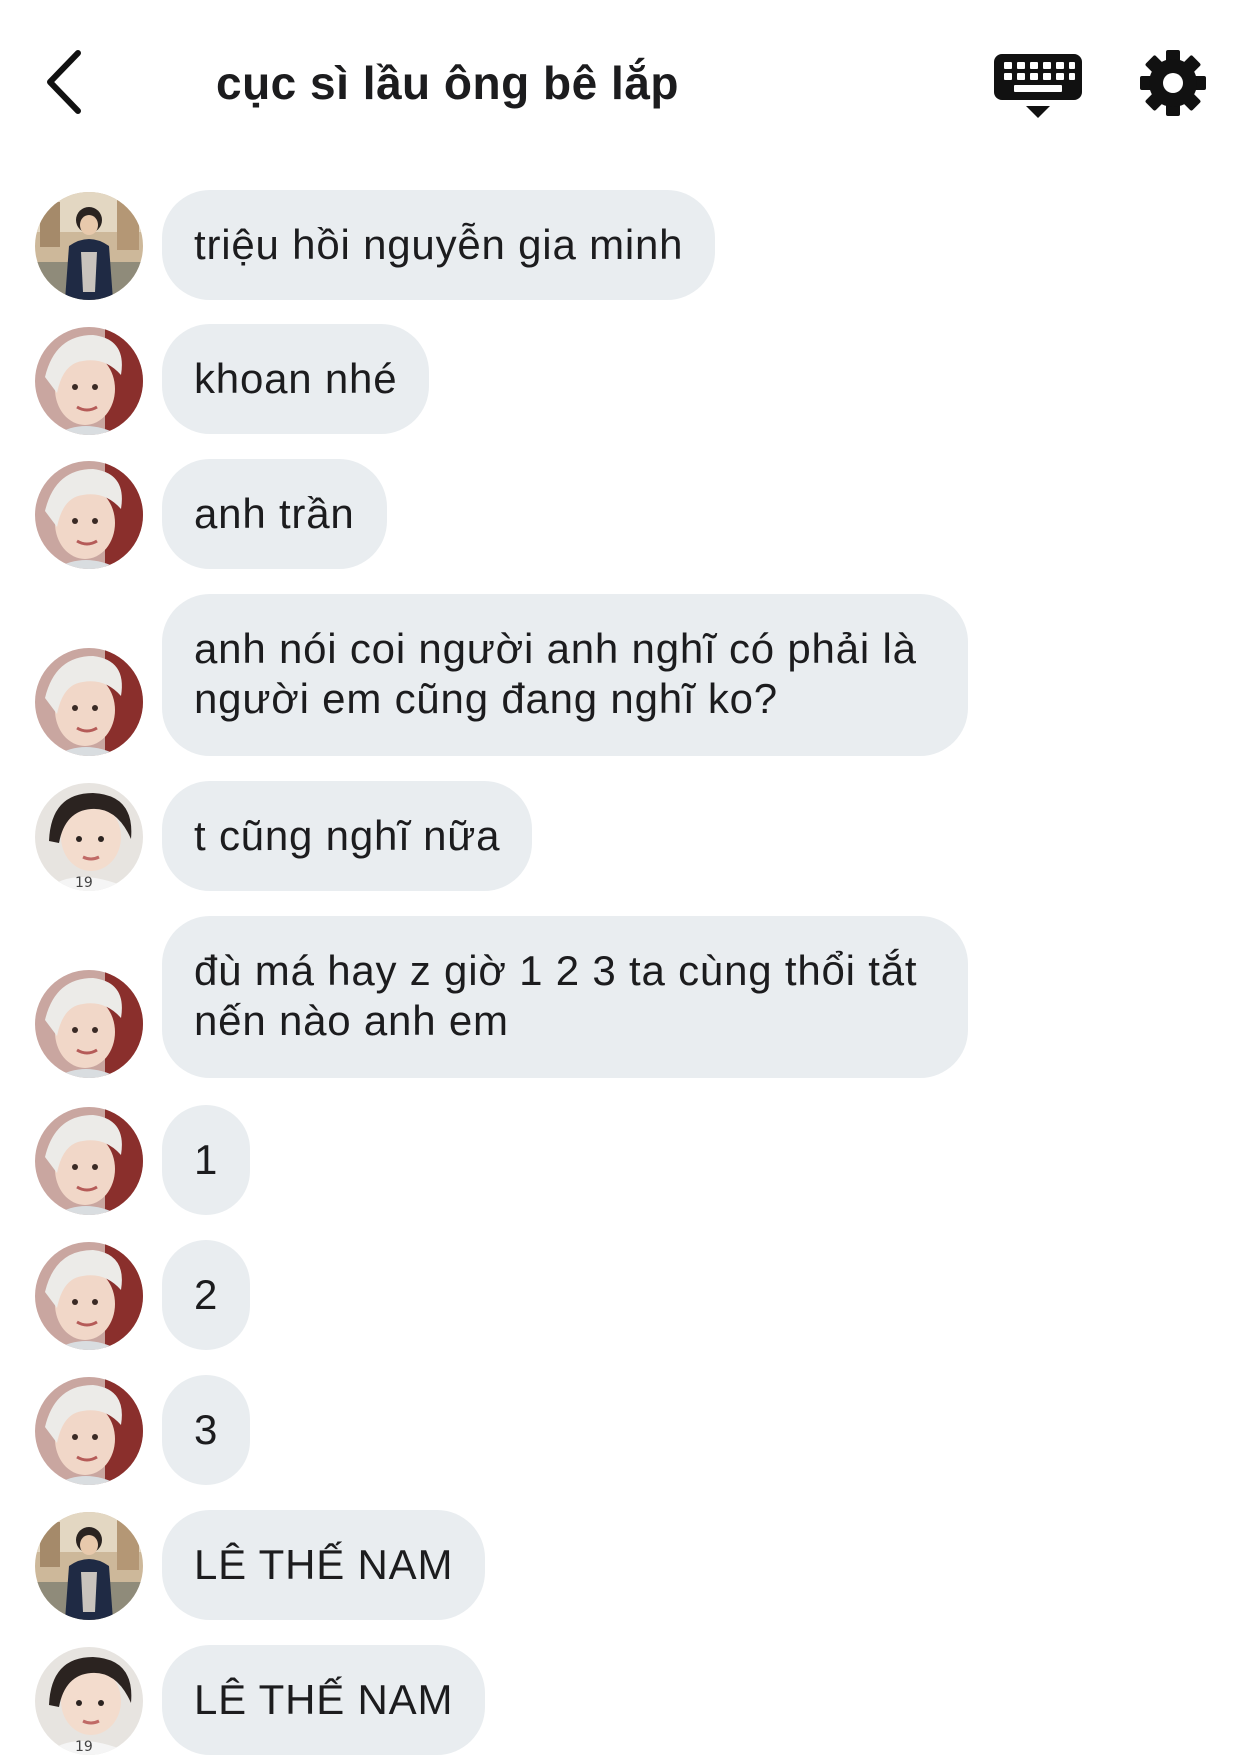 Image resolution: width=1242 pixels, height=1763 pixels. What do you see at coordinates (206, 1430) in the screenshot?
I see `message-bubble: 3` at bounding box center [206, 1430].